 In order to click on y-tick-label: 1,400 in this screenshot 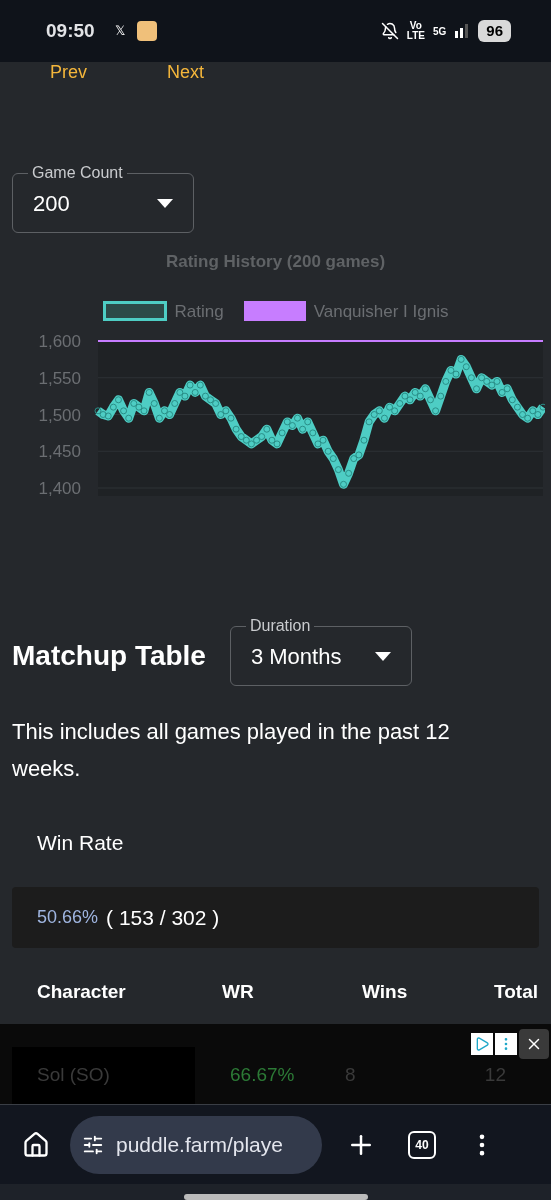, I will do `click(59, 488)`.